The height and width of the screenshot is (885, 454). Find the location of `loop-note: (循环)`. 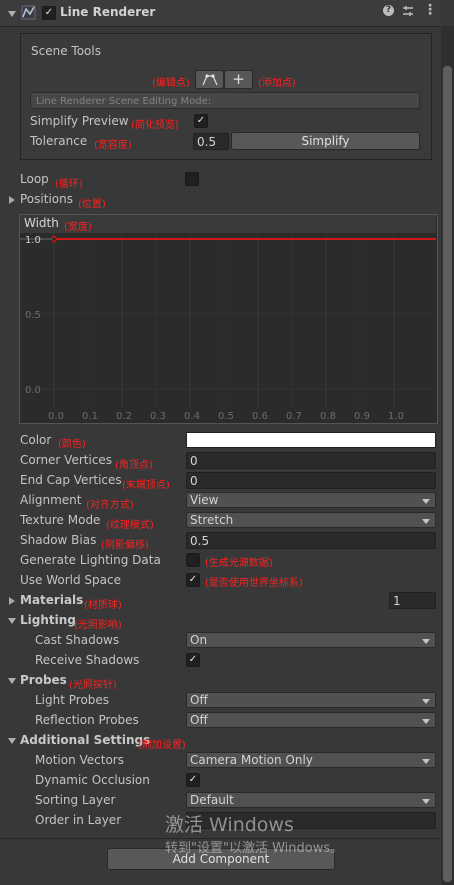

loop-note: (循环) is located at coordinates (69, 184).